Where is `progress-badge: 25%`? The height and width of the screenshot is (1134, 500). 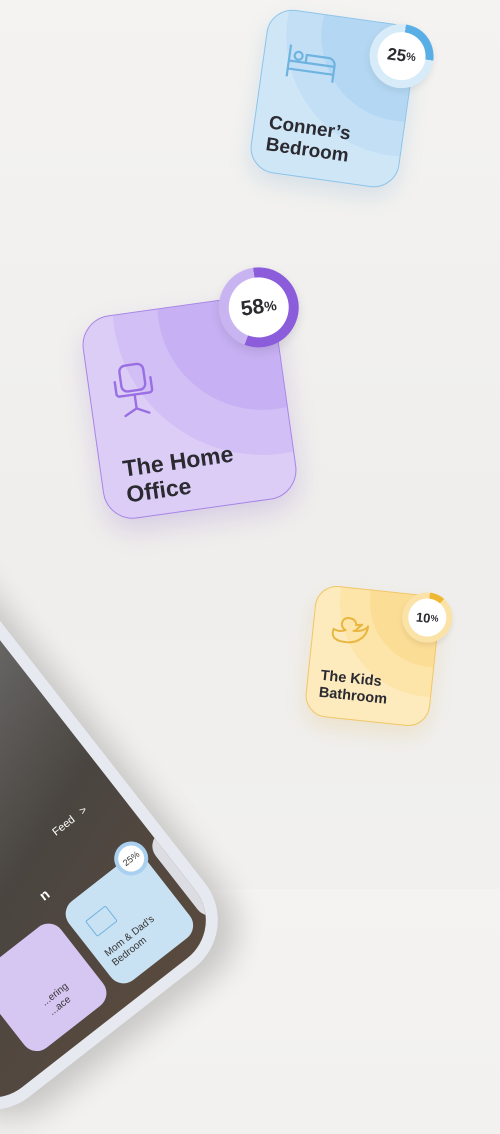
progress-badge: 25% is located at coordinates (131, 858).